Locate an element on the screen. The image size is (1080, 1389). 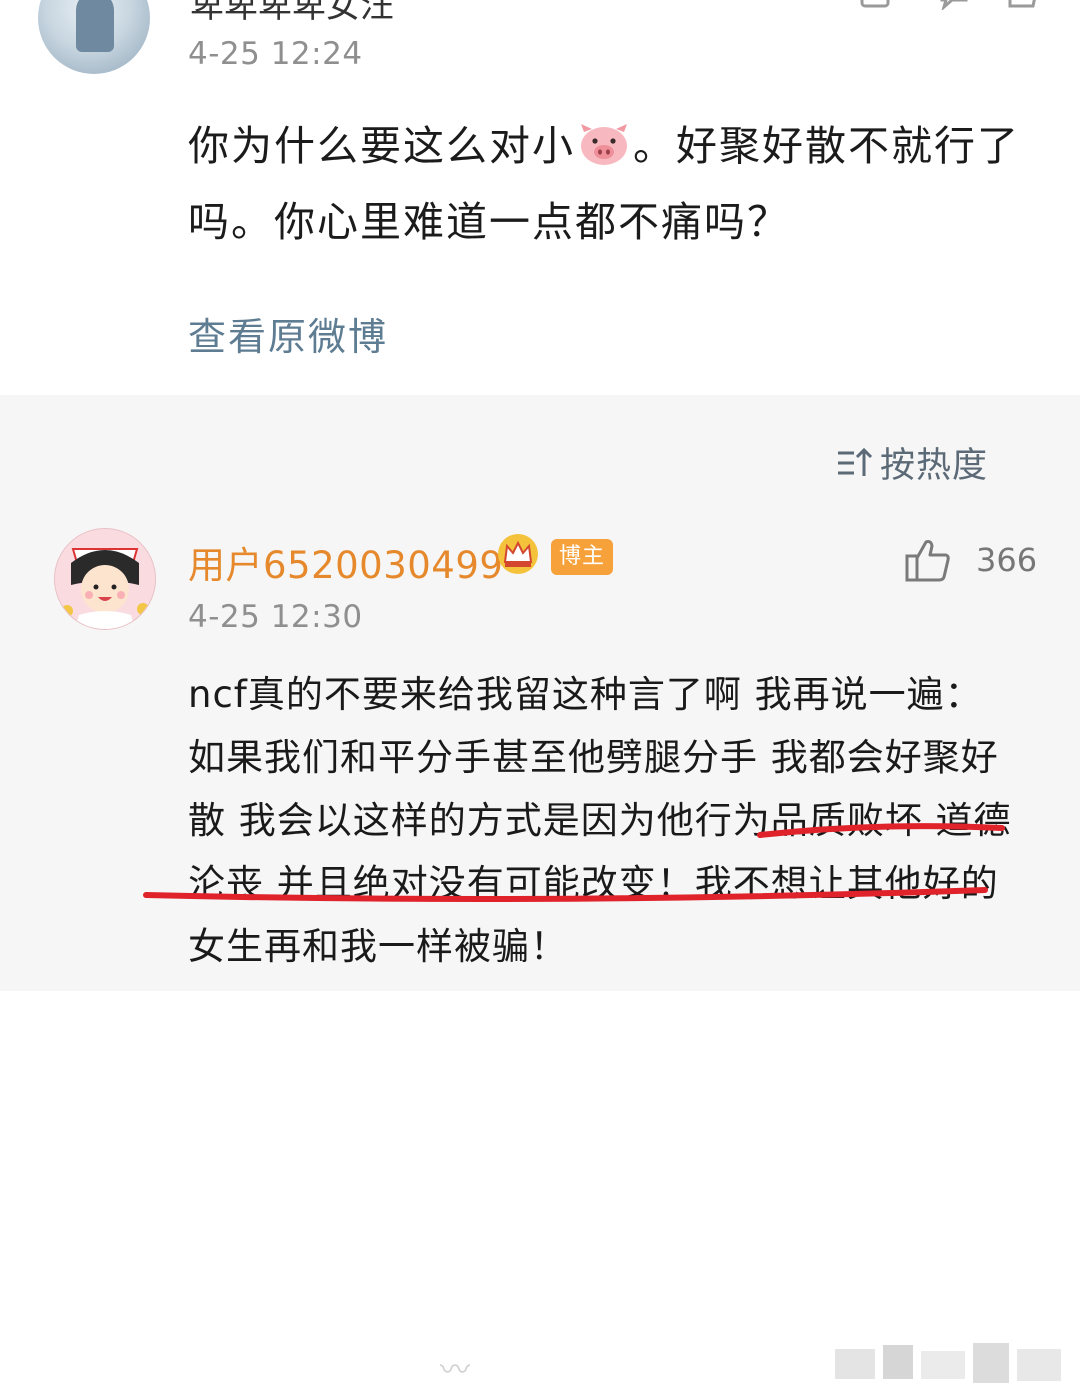
post-text-part1: 你为什么要这么对小 is located at coordinates (381, 146).